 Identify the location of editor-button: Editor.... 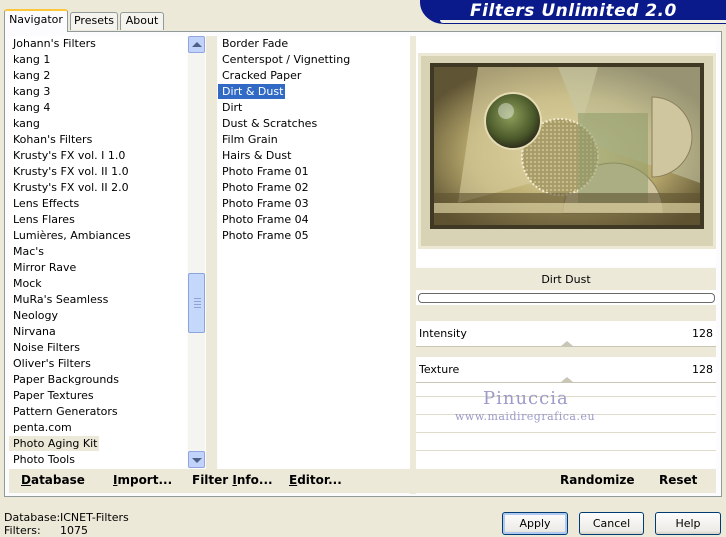
(315, 480).